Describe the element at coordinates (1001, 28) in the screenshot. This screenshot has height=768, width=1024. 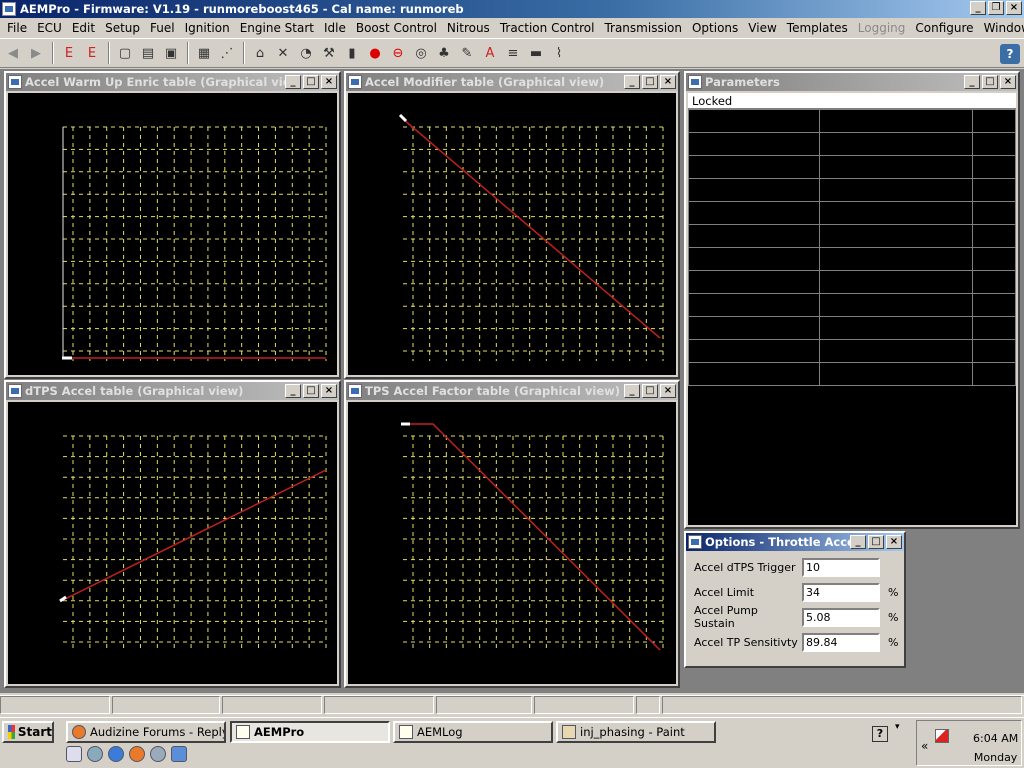
I see `menu-window: Window` at that location.